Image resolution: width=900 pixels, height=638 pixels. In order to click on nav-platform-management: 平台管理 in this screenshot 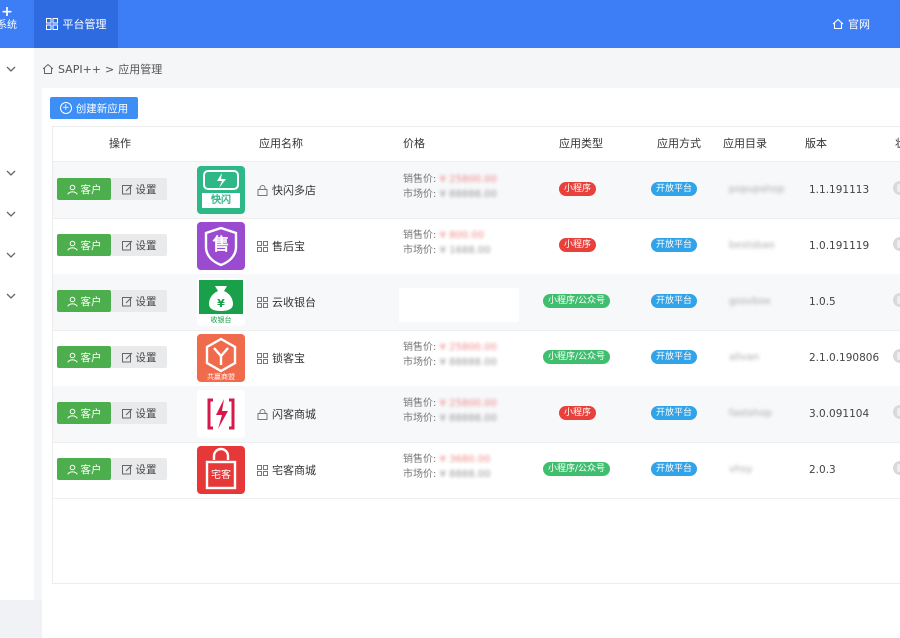, I will do `click(76, 24)`.